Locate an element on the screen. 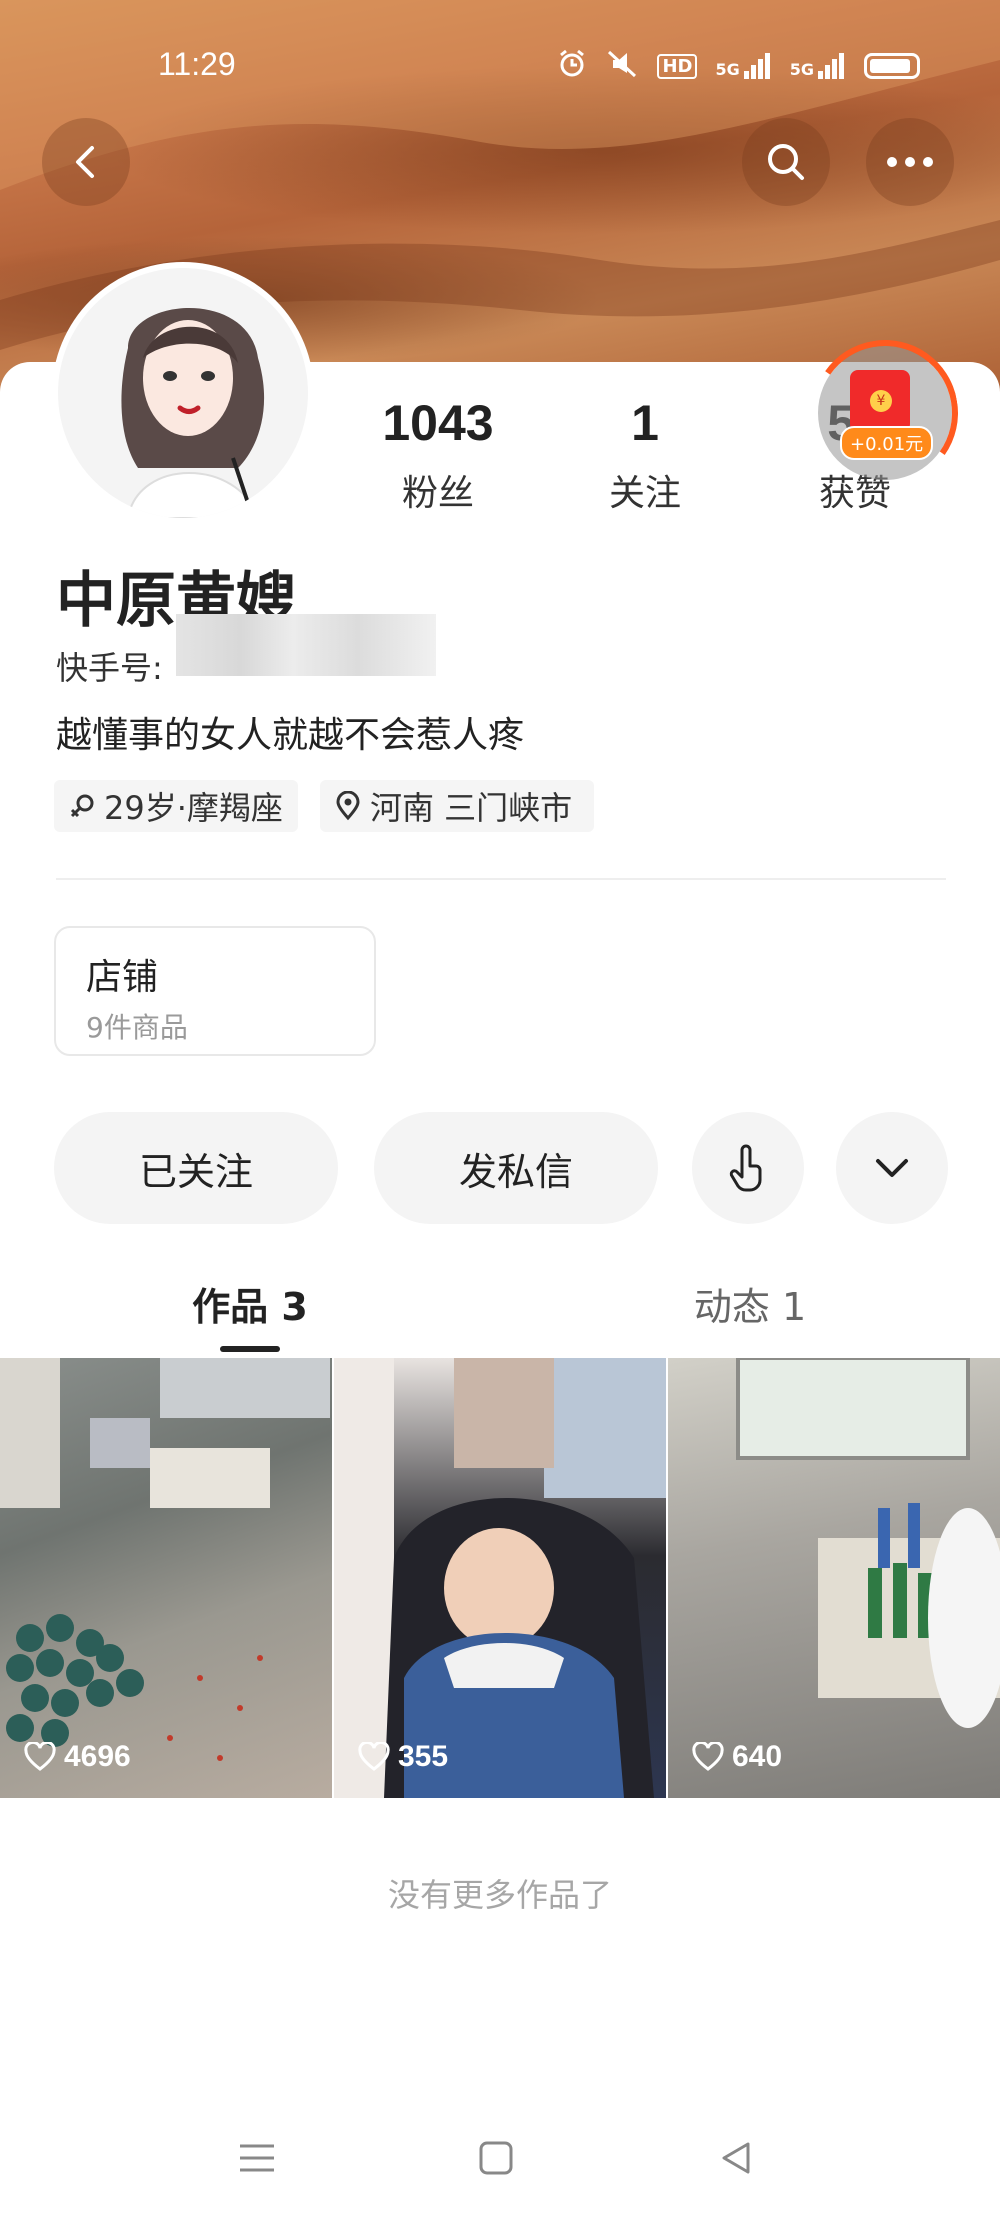  shop-subtitle: 9件商品 is located at coordinates (137, 1027).